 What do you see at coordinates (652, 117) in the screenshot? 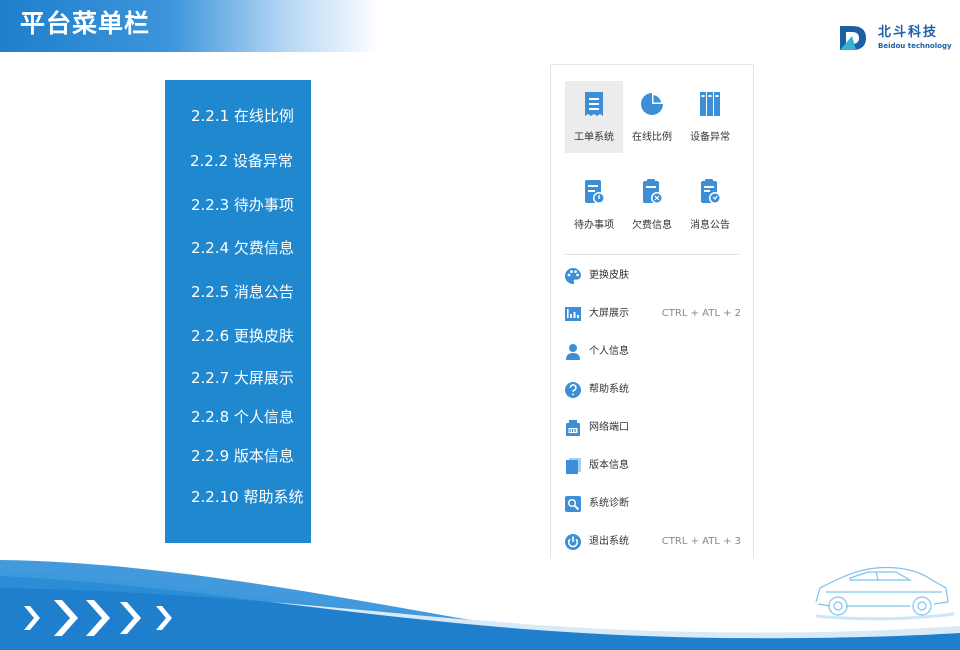
I see `grid-tile-online-ratio: 在线比例` at bounding box center [652, 117].